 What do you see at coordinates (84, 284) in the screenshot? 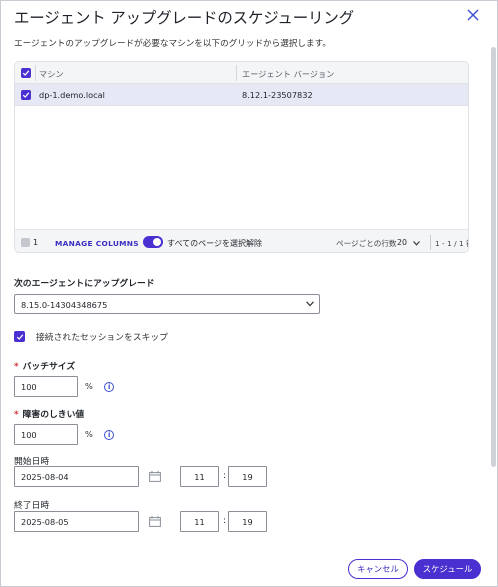
I see `upgrade-to-label: 次のエージェントにアップグレード` at bounding box center [84, 284].